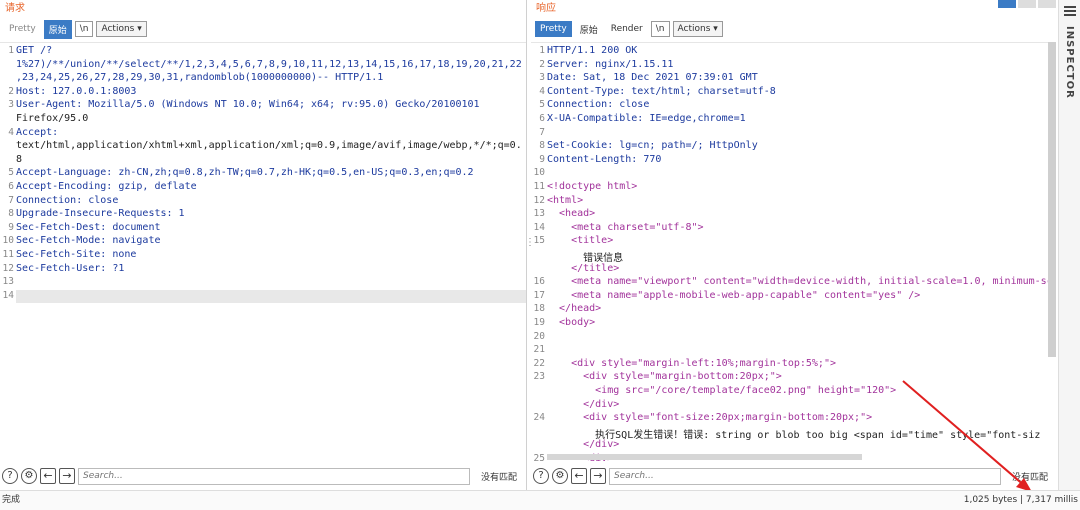 The width and height of the screenshot is (1080, 510). Describe the element at coordinates (11, 500) in the screenshot. I see `status-text: 完成` at that location.